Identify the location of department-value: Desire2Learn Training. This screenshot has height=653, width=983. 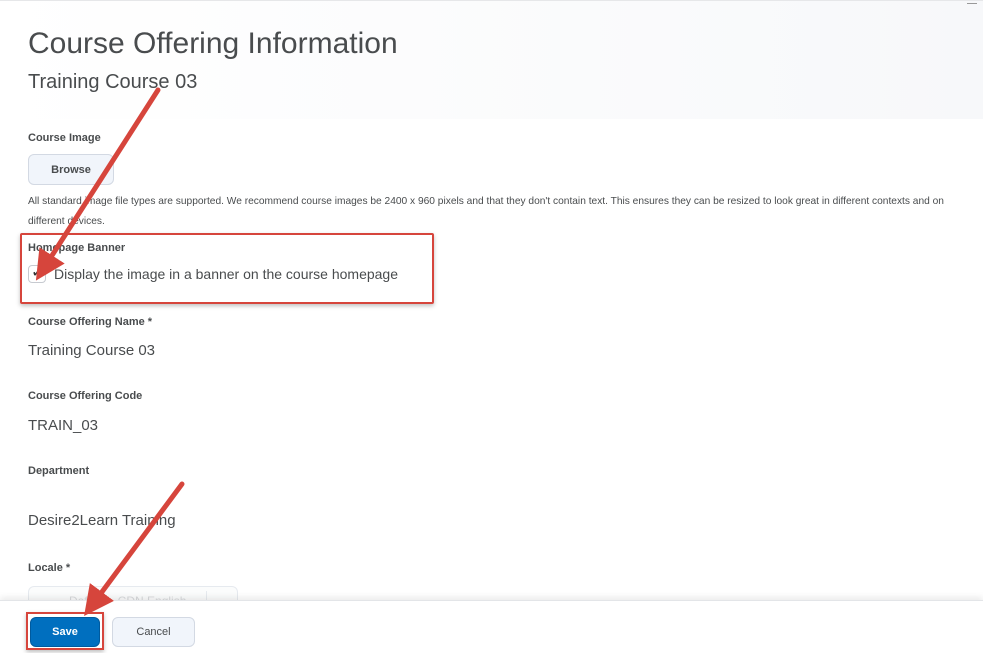
(102, 520).